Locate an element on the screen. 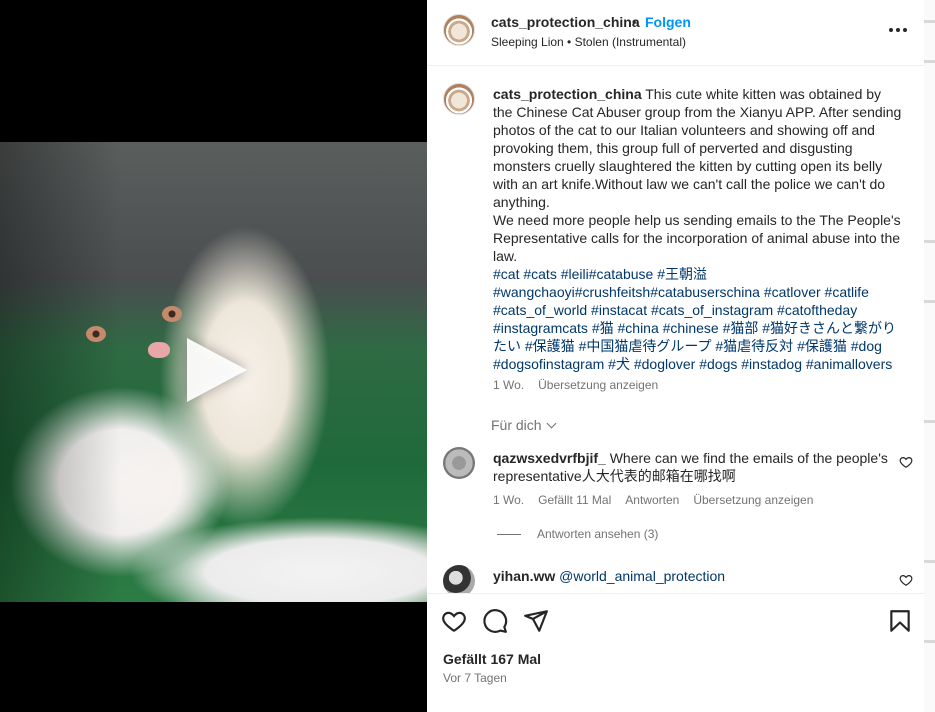  comment-age: 1 Wo. is located at coordinates (509, 500).